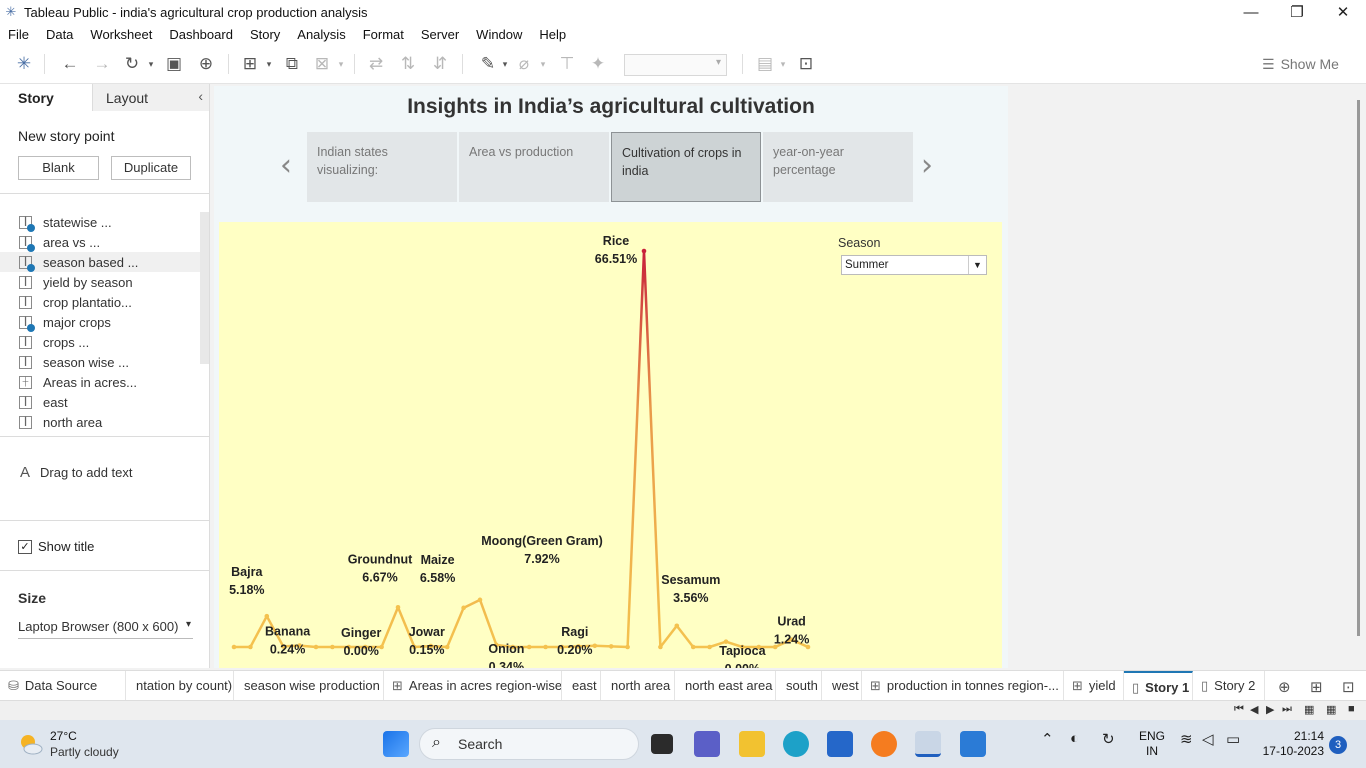 This screenshot has height=768, width=1366. Describe the element at coordinates (84, 752) in the screenshot. I see `weather-description: Partly cloudy` at that location.